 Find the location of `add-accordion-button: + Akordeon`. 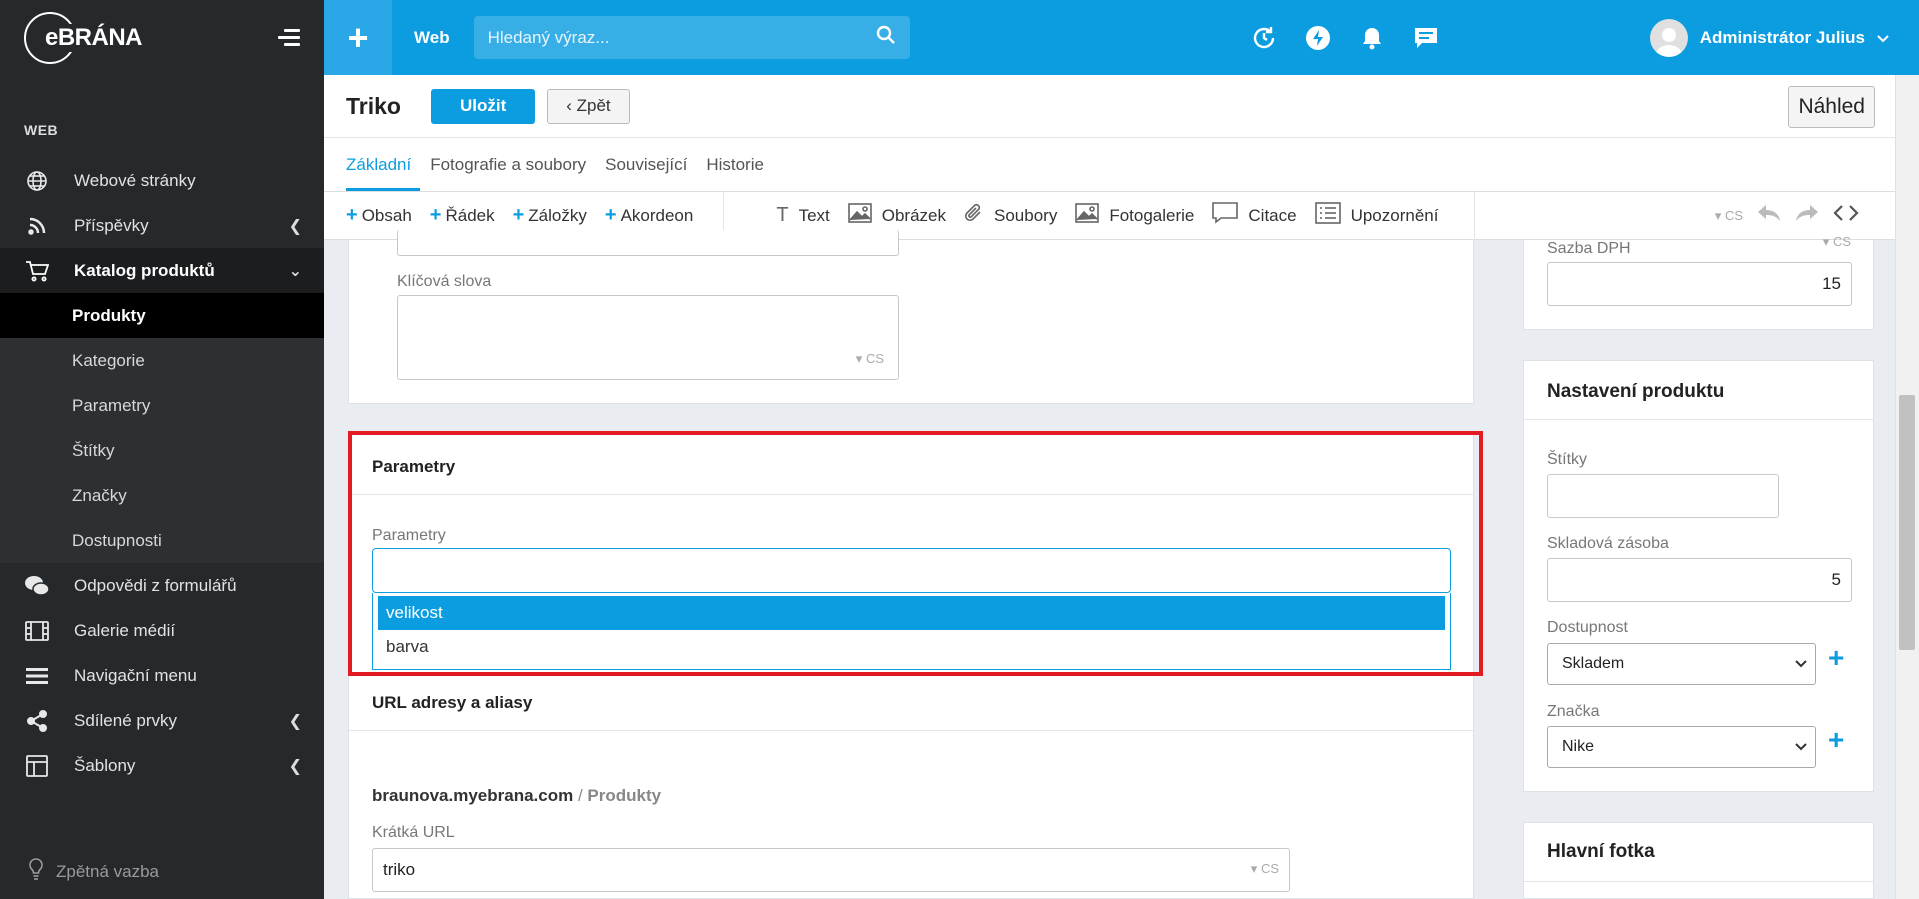

add-accordion-button: + Akordeon is located at coordinates (649, 215).